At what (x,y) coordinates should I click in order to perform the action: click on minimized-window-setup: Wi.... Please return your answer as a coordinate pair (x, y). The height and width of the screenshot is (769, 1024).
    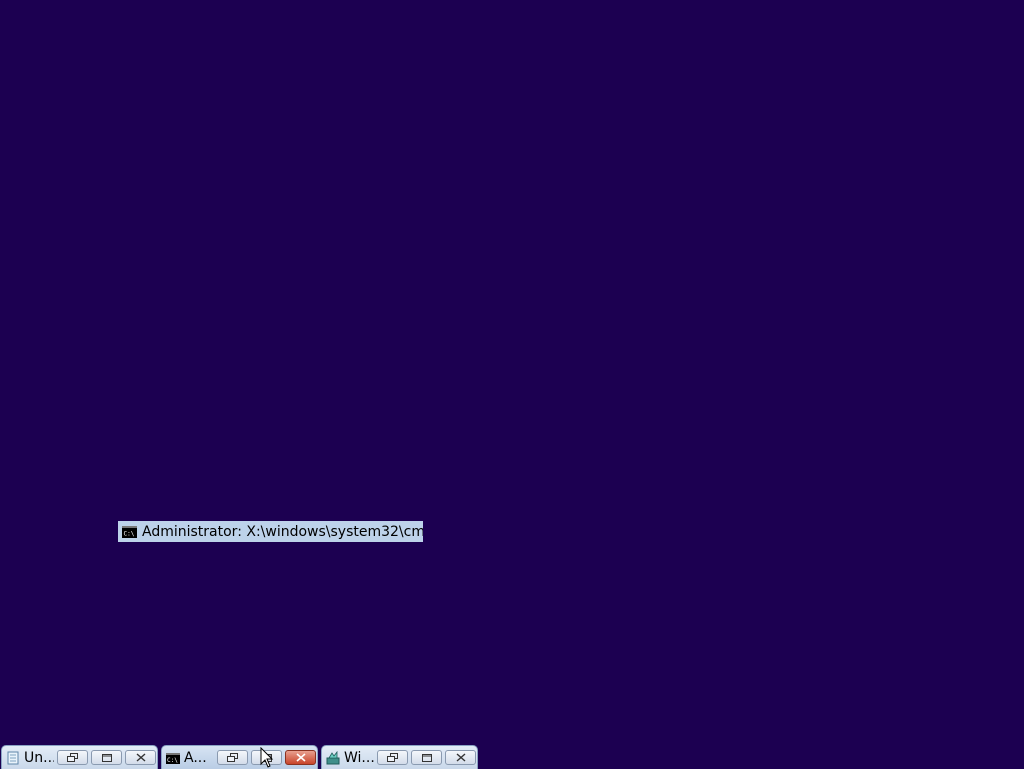
    Looking at the image, I should click on (399, 757).